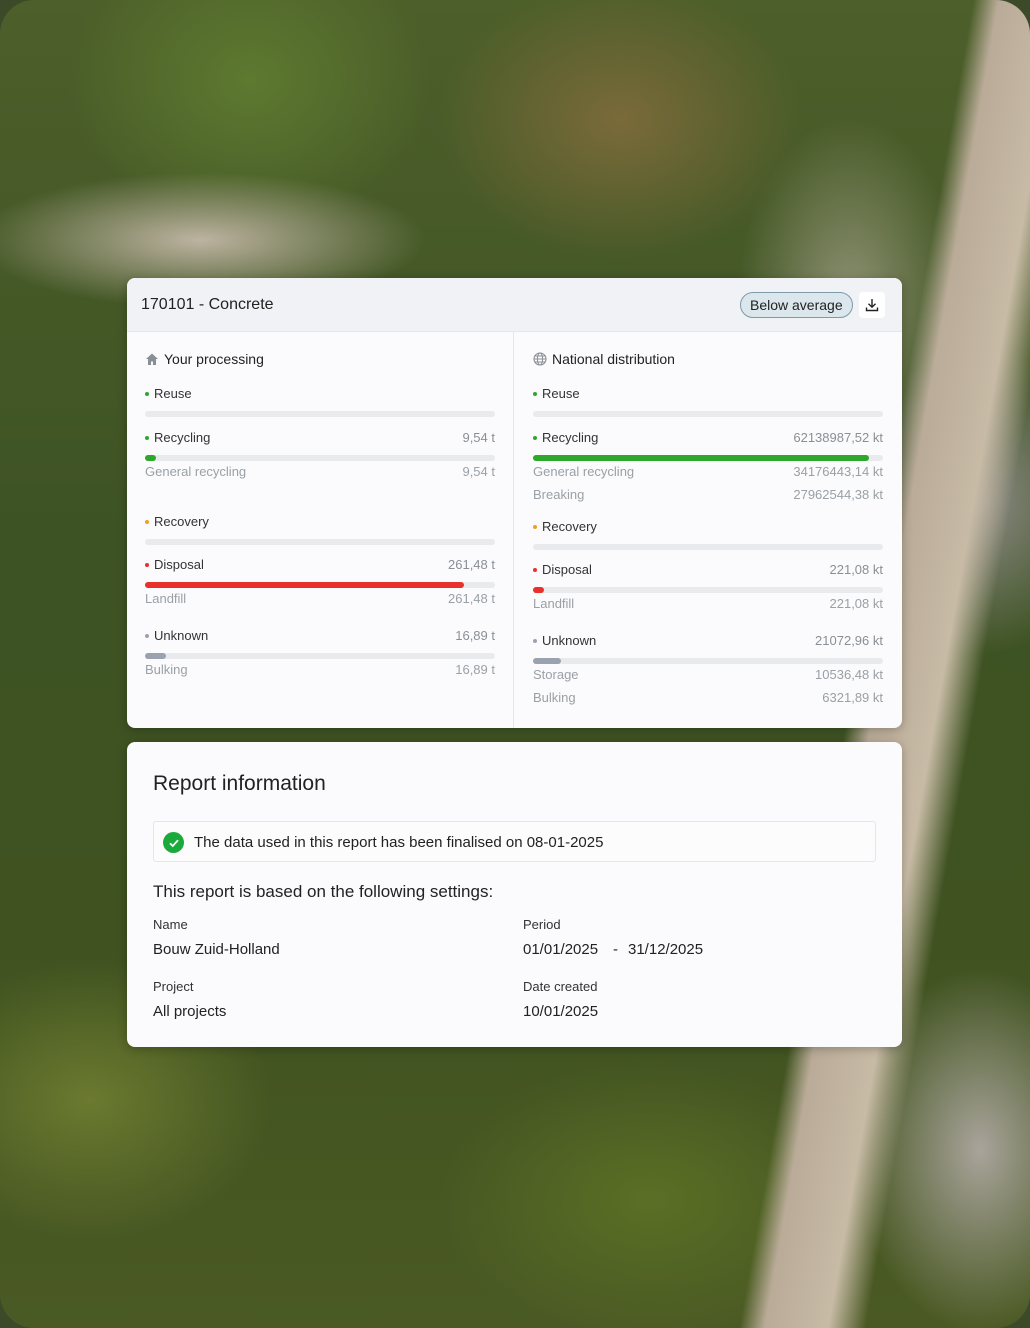 The image size is (1030, 1328). I want to click on sub-value: 9,54 t, so click(478, 471).